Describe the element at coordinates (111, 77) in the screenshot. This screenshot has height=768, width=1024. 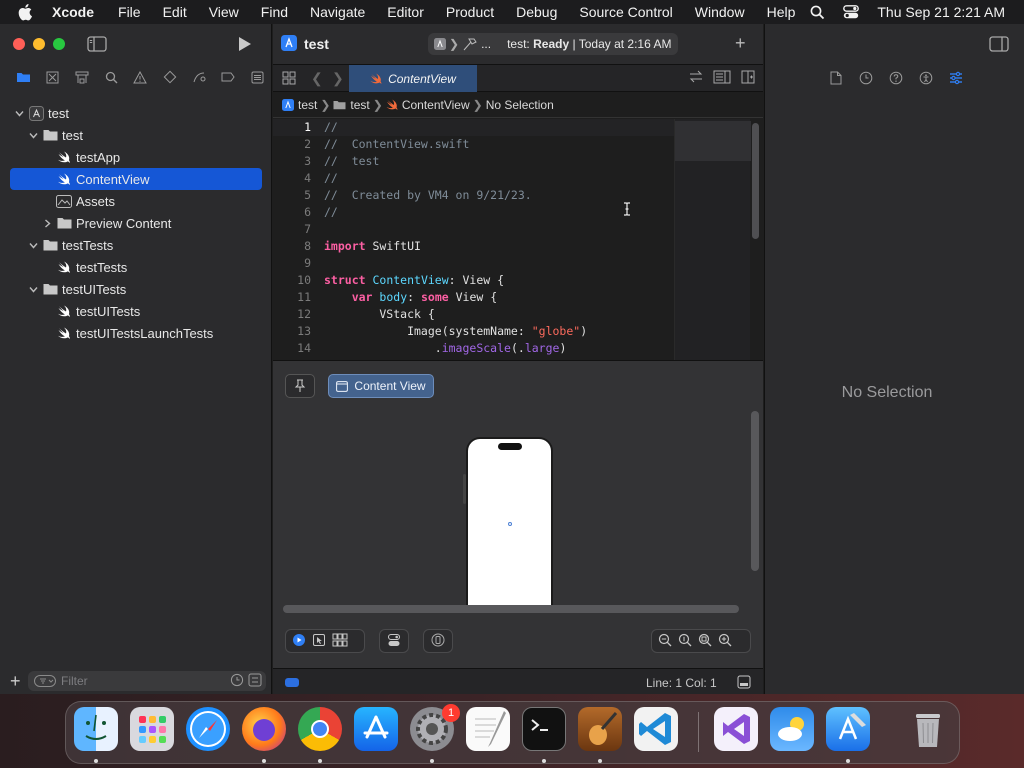
I see `find-navigator-icon` at that location.